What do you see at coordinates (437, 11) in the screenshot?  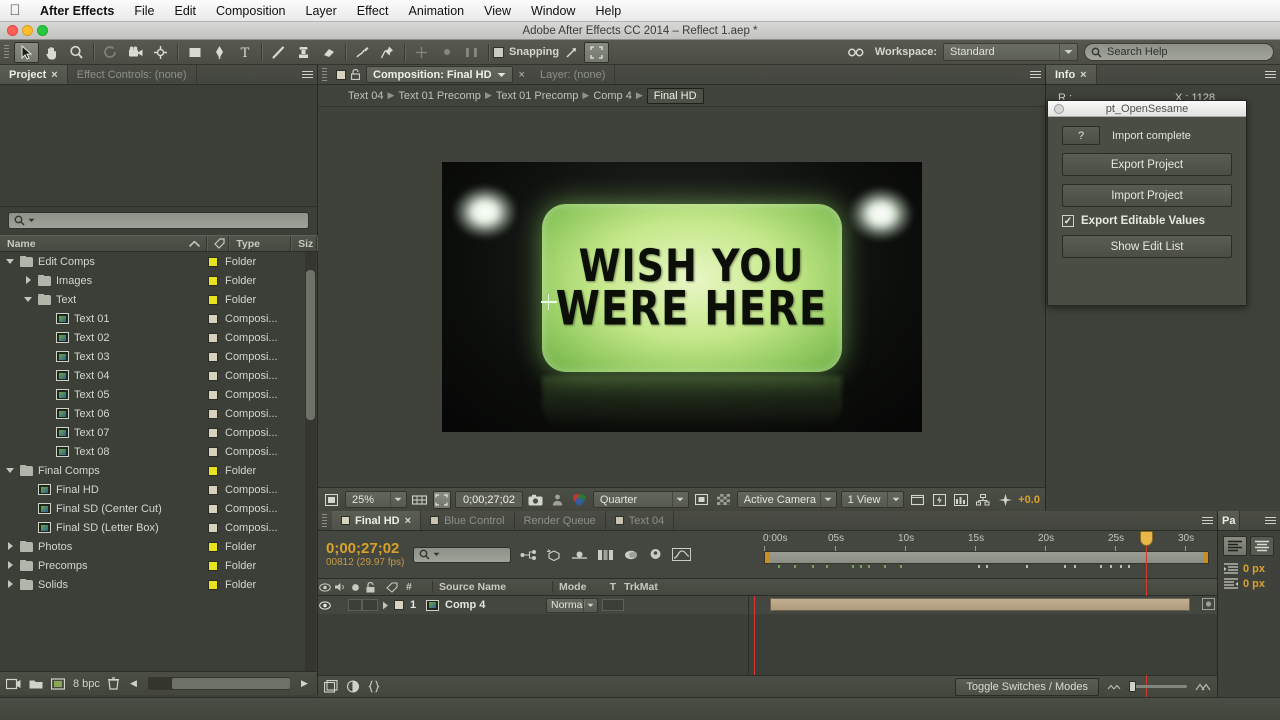 I see `menu-item-animation: Animation` at bounding box center [437, 11].